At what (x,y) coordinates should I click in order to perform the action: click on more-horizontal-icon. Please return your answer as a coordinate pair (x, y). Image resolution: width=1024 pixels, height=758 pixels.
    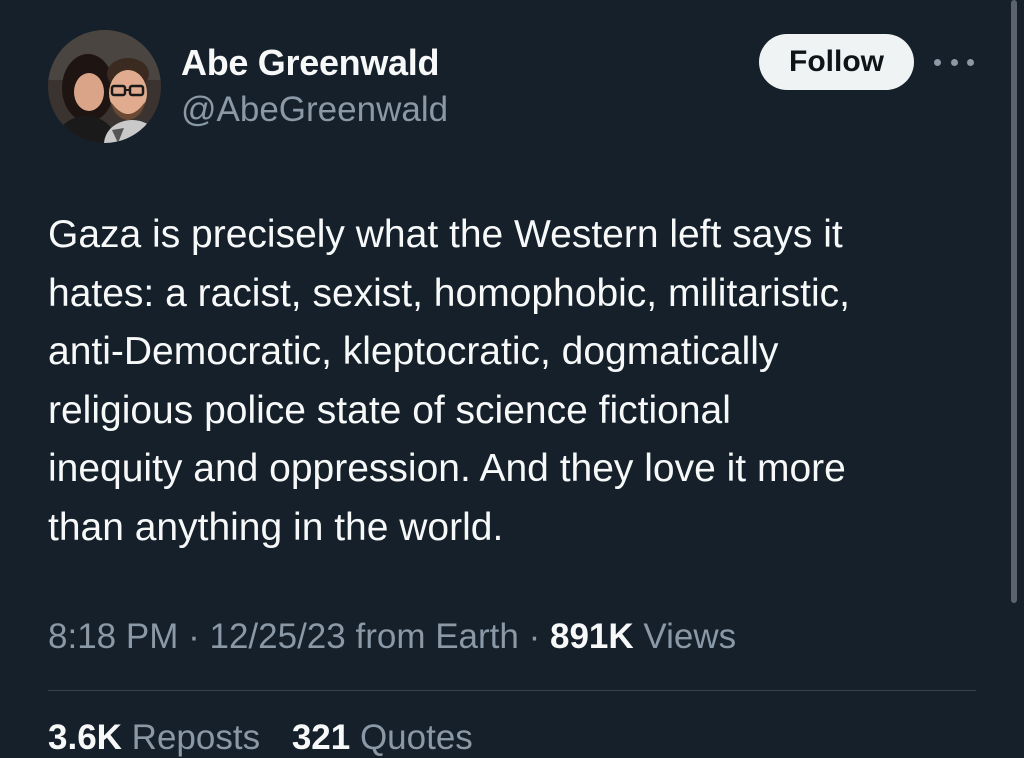
    Looking at the image, I should click on (954, 62).